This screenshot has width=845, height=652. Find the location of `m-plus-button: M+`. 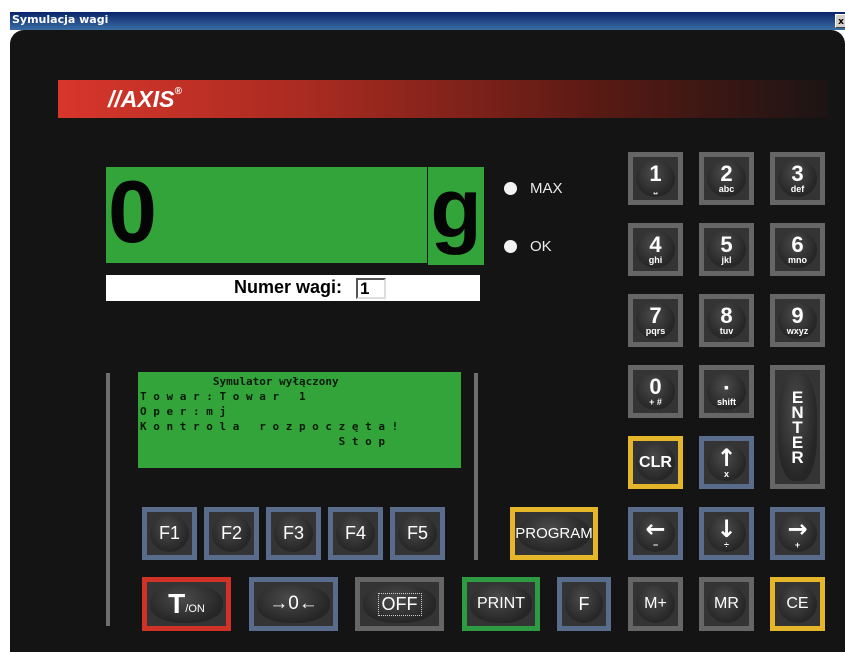

m-plus-button: M+ is located at coordinates (655, 604).